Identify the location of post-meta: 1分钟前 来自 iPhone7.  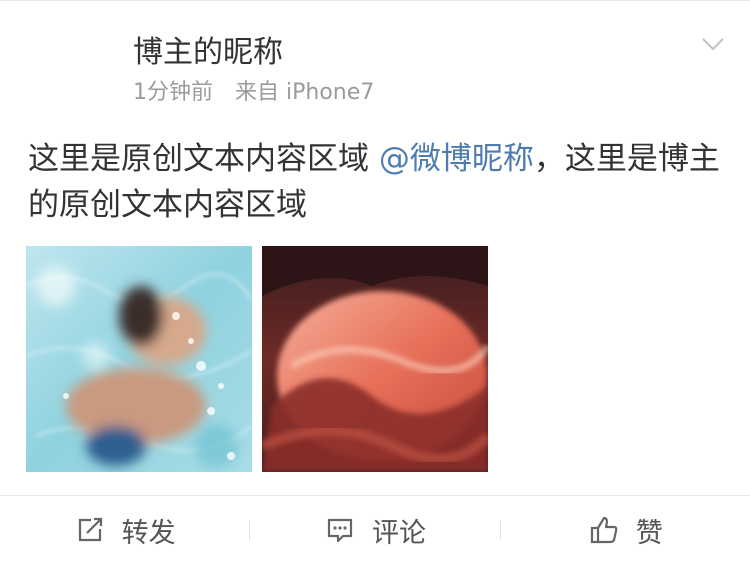
(253, 93).